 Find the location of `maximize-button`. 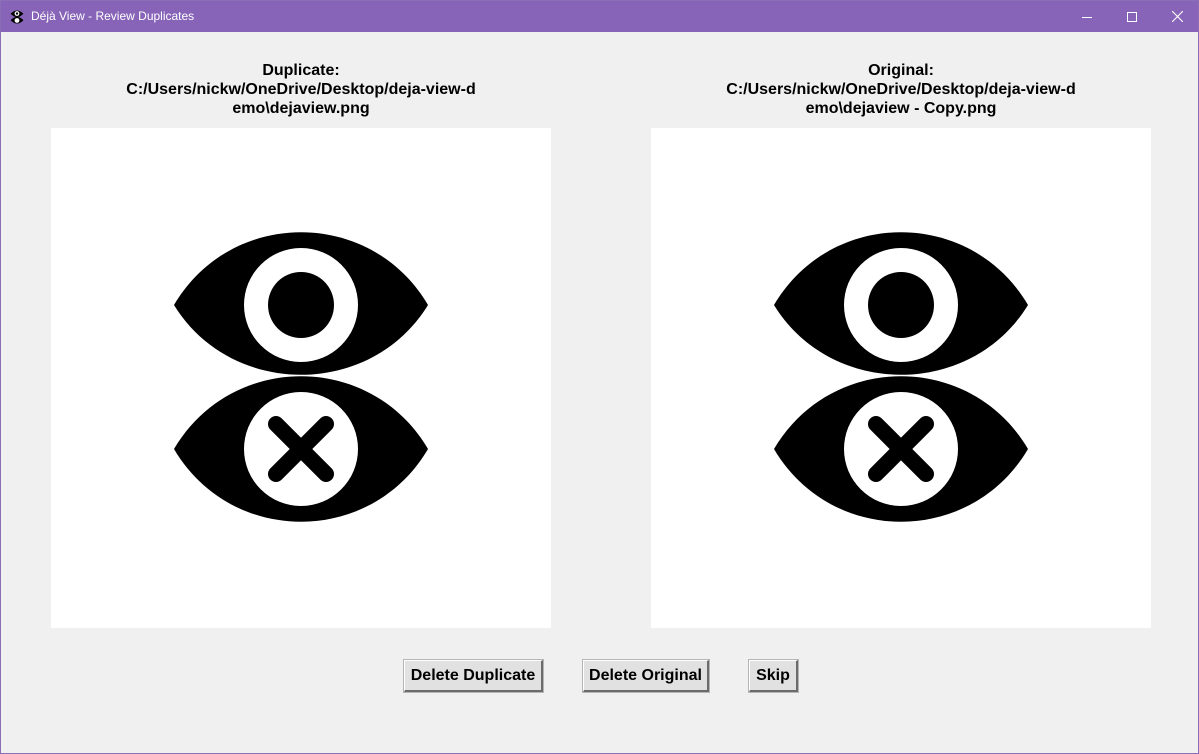

maximize-button is located at coordinates (1132, 16).